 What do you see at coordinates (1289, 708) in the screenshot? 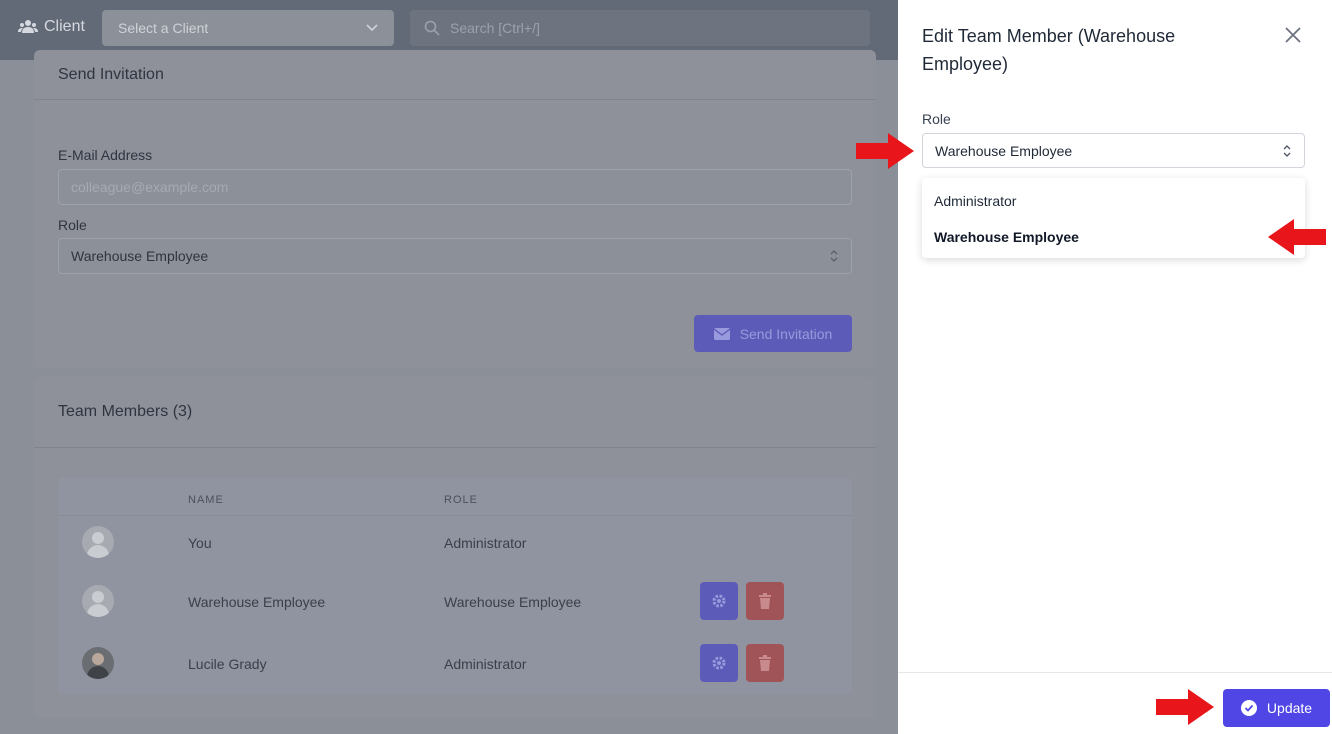
I see `update-label: Update` at bounding box center [1289, 708].